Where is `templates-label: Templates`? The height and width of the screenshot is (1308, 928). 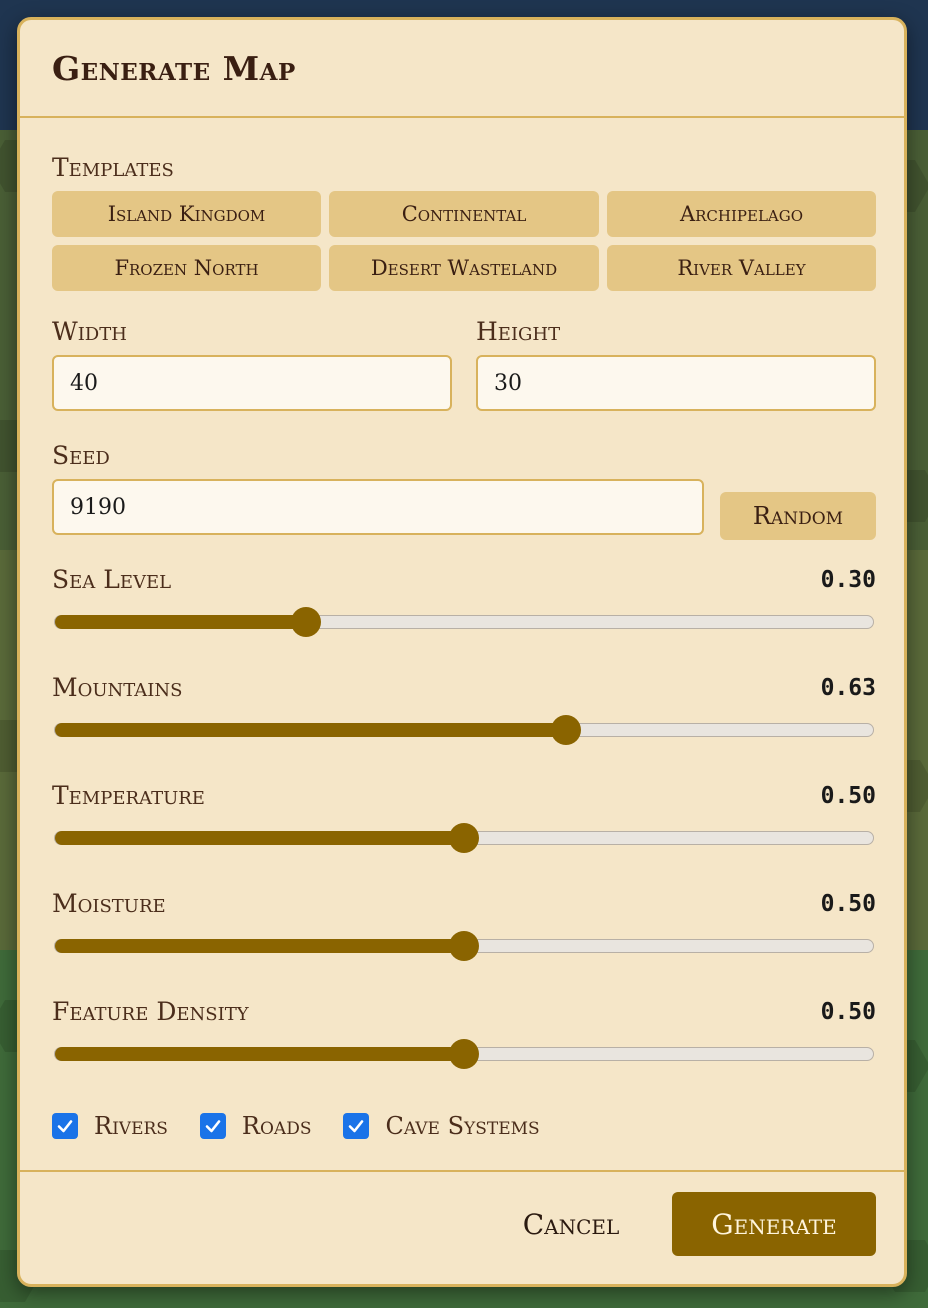
templates-label: Templates is located at coordinates (113, 167).